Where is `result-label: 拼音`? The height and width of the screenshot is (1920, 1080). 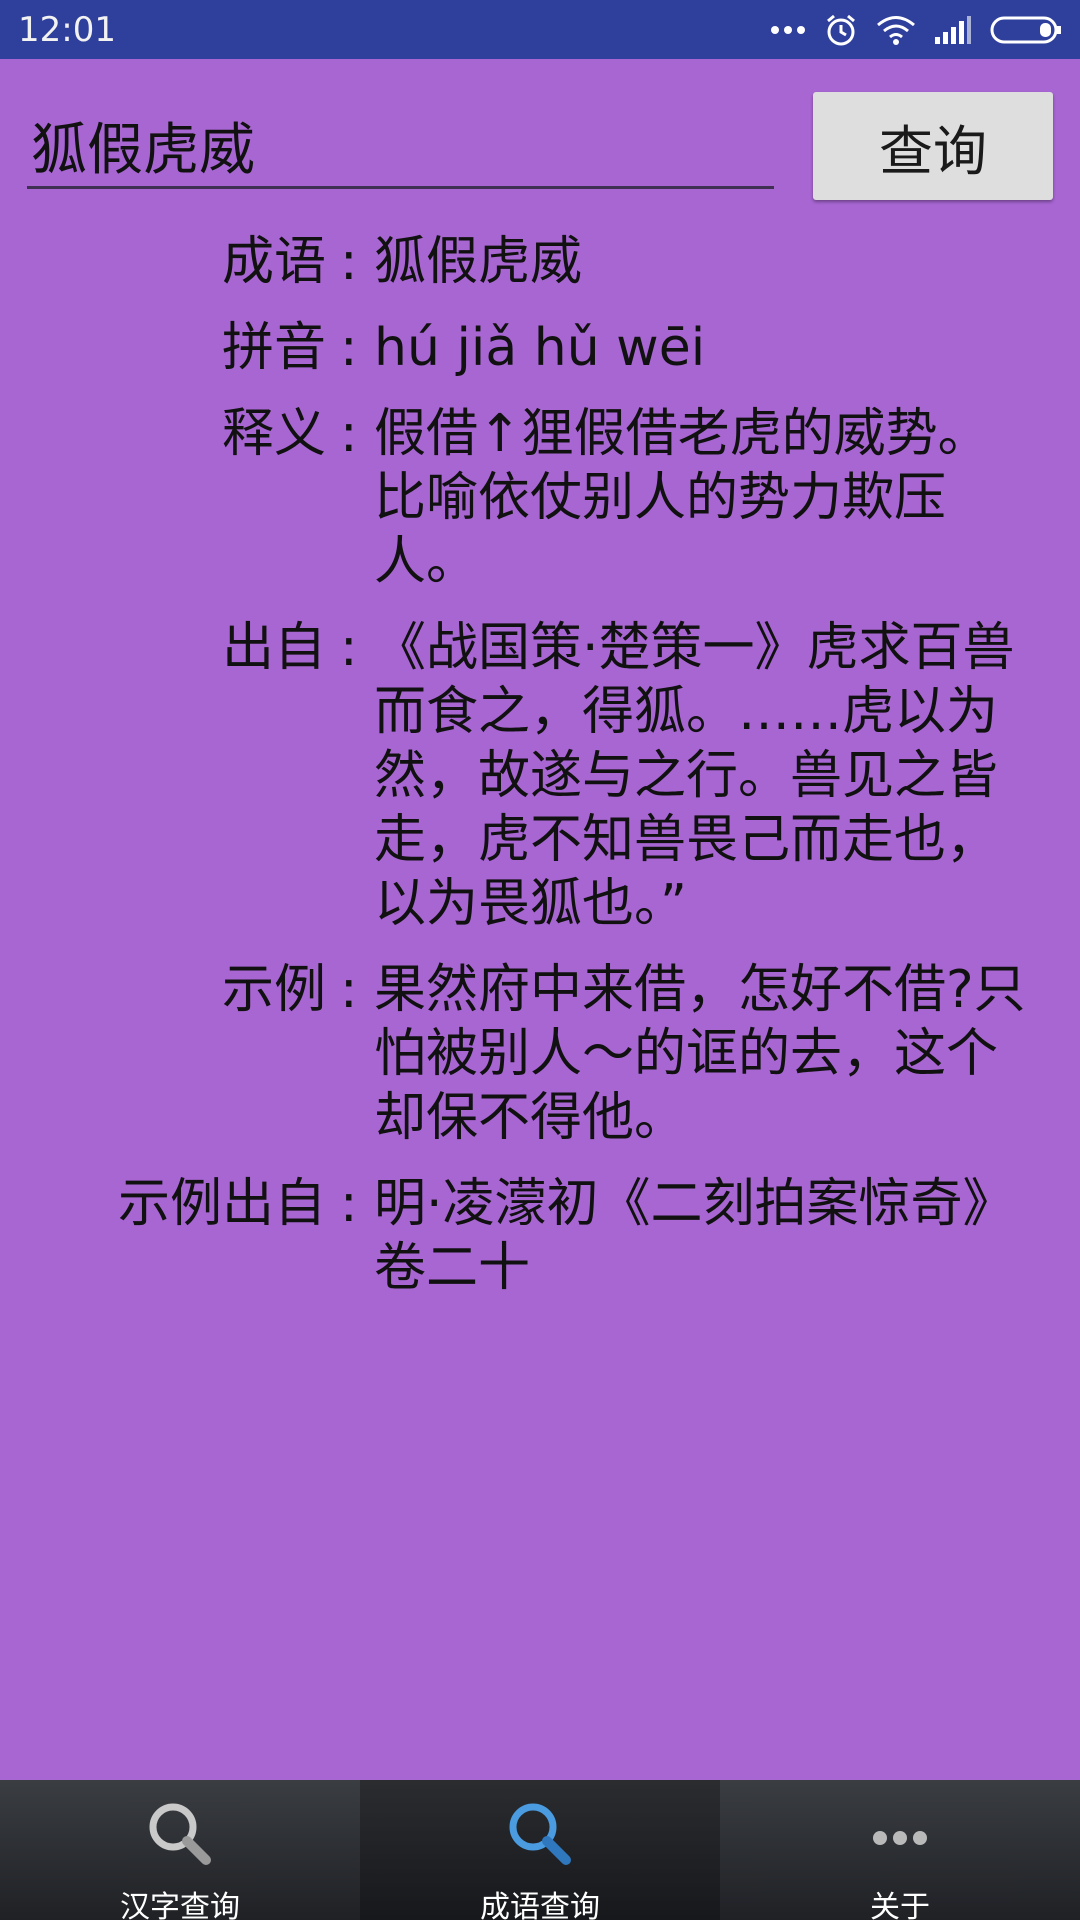 result-label: 拼音 is located at coordinates (273, 348).